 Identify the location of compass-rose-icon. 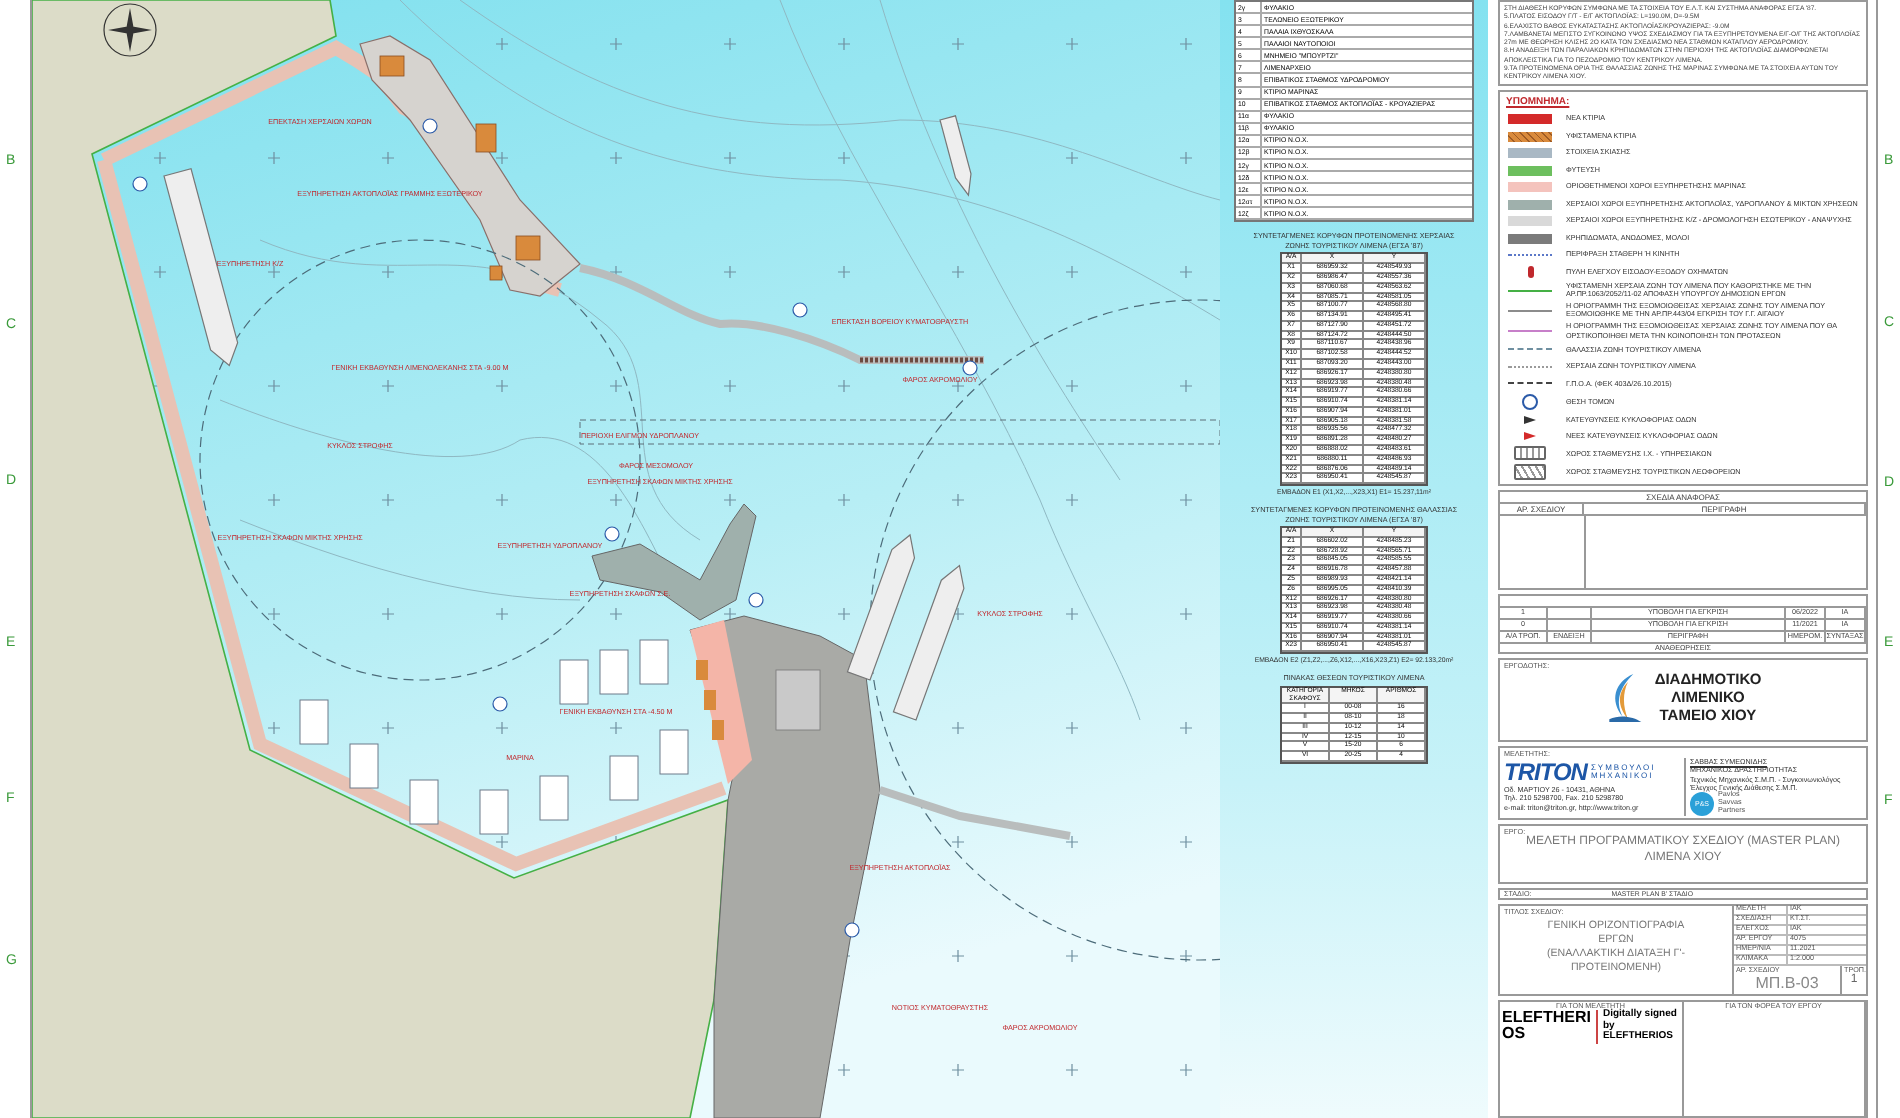
(130, 30).